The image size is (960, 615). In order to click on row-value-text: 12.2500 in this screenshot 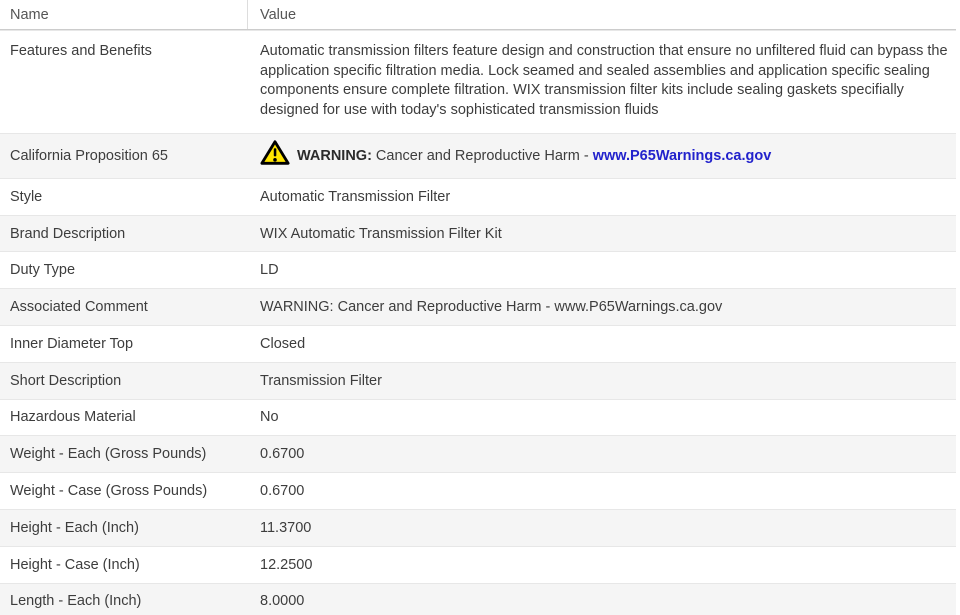, I will do `click(286, 564)`.